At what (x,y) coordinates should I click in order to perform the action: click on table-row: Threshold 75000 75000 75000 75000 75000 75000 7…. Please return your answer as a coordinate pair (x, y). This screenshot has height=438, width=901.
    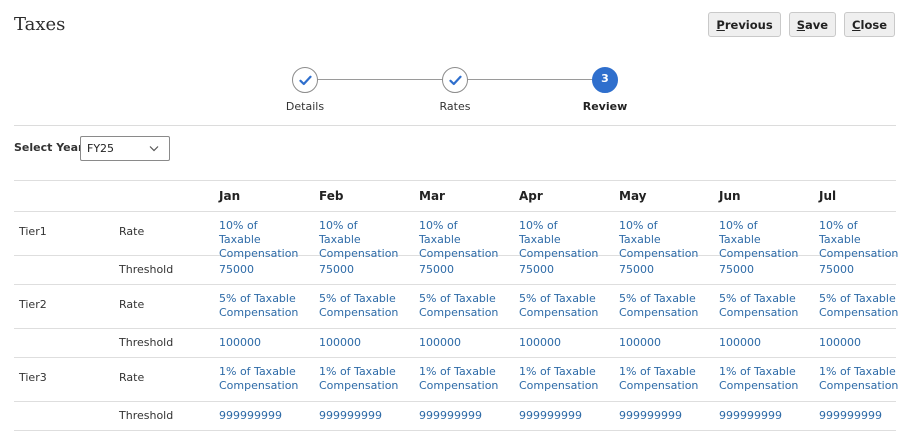
    Looking at the image, I should click on (455, 270).